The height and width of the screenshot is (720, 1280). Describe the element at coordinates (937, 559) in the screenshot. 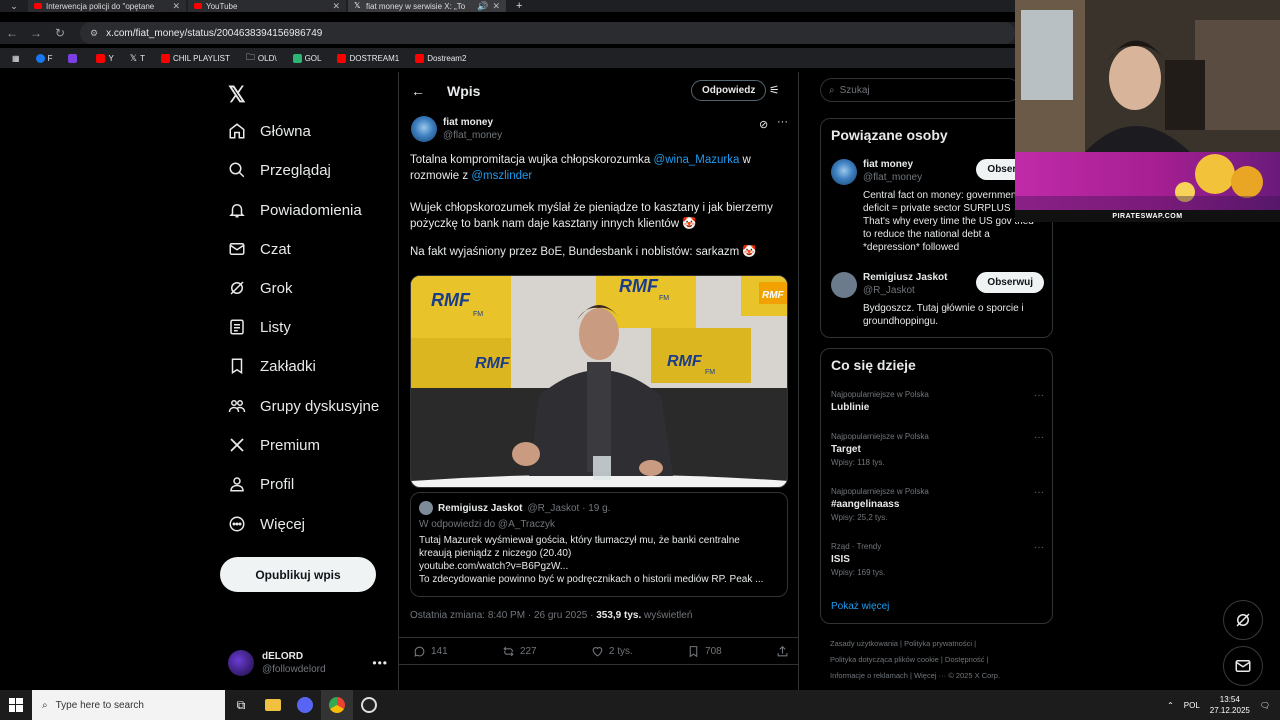

I see `trend-item: Rząd · Trendy ISIS Wpisy: 169 tys. ···` at that location.